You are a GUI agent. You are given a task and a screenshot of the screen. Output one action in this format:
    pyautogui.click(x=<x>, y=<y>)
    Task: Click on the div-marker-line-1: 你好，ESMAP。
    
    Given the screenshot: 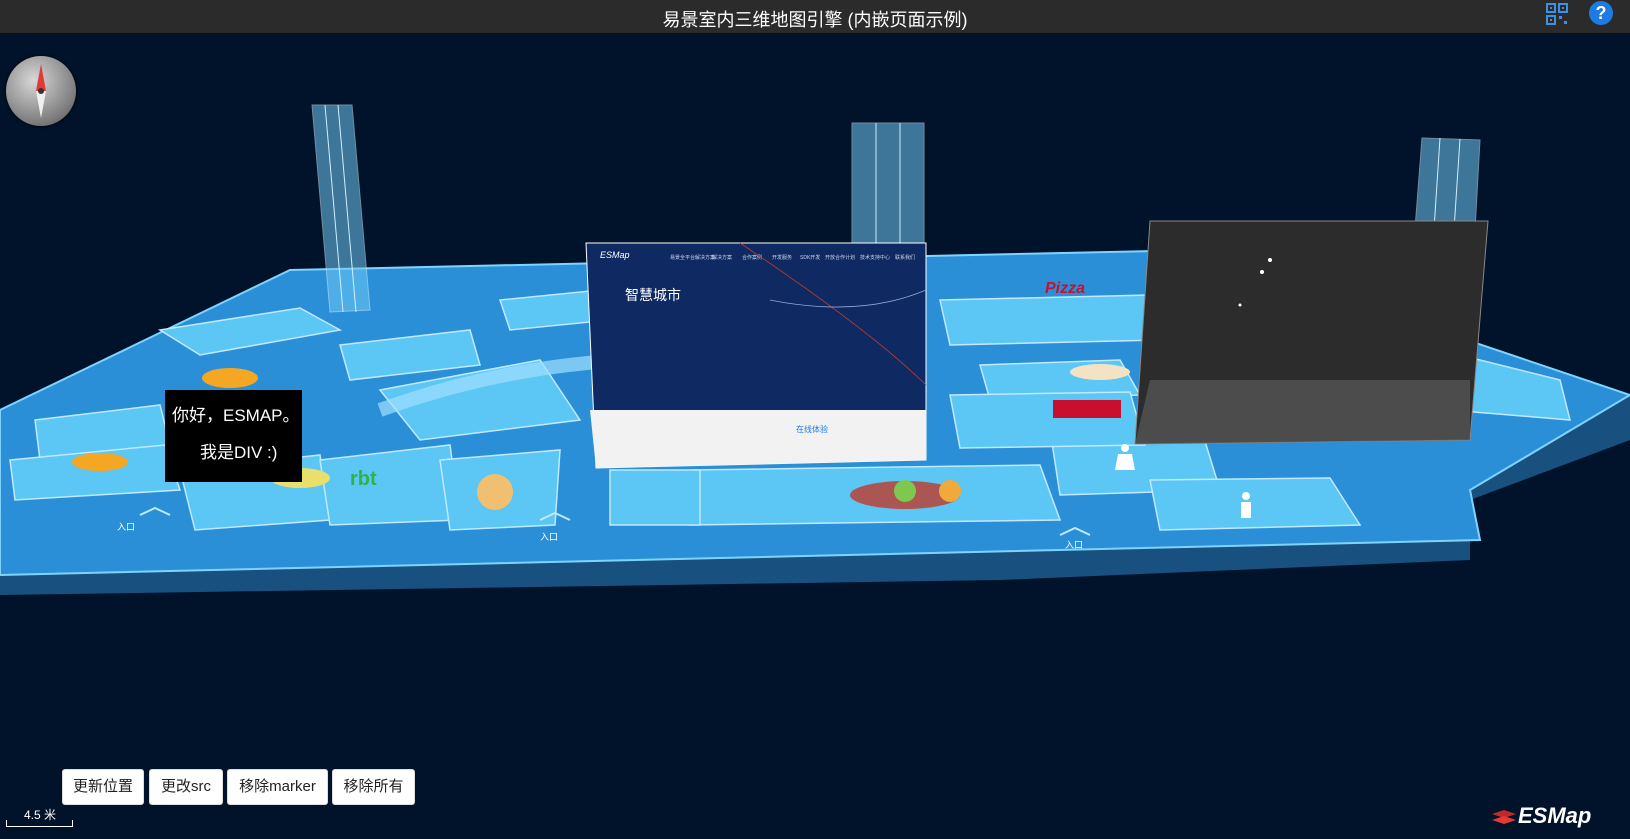 What is the action you would take?
    pyautogui.click(x=236, y=415)
    